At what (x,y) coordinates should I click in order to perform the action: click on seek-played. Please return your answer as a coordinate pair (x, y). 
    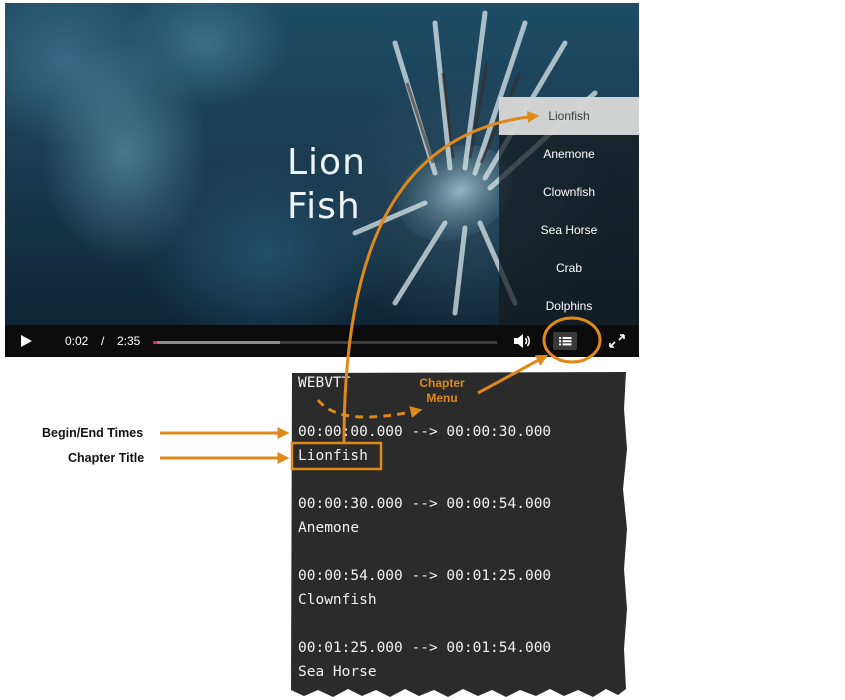
    Looking at the image, I should click on (155, 342).